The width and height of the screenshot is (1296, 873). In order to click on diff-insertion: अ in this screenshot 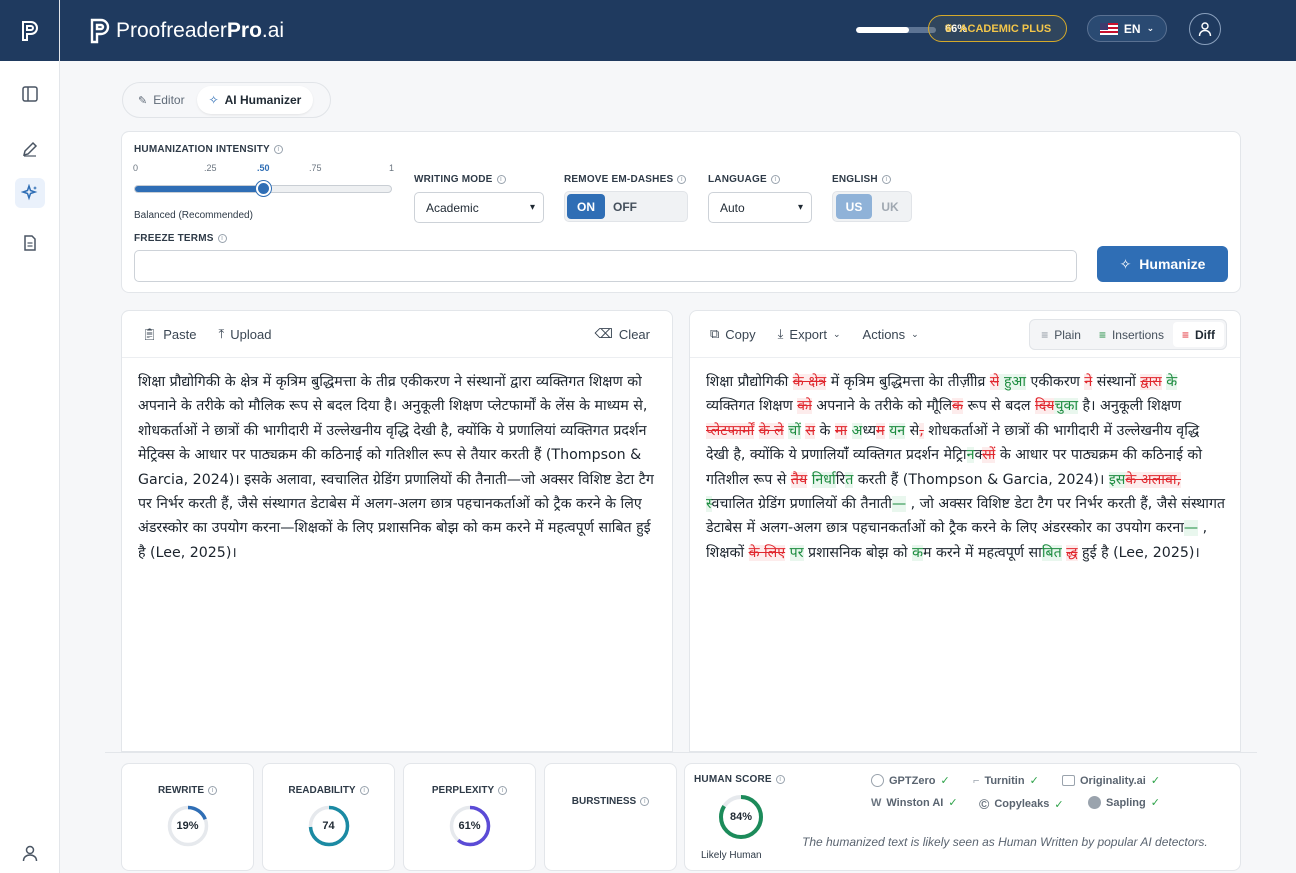, I will do `click(857, 430)`.